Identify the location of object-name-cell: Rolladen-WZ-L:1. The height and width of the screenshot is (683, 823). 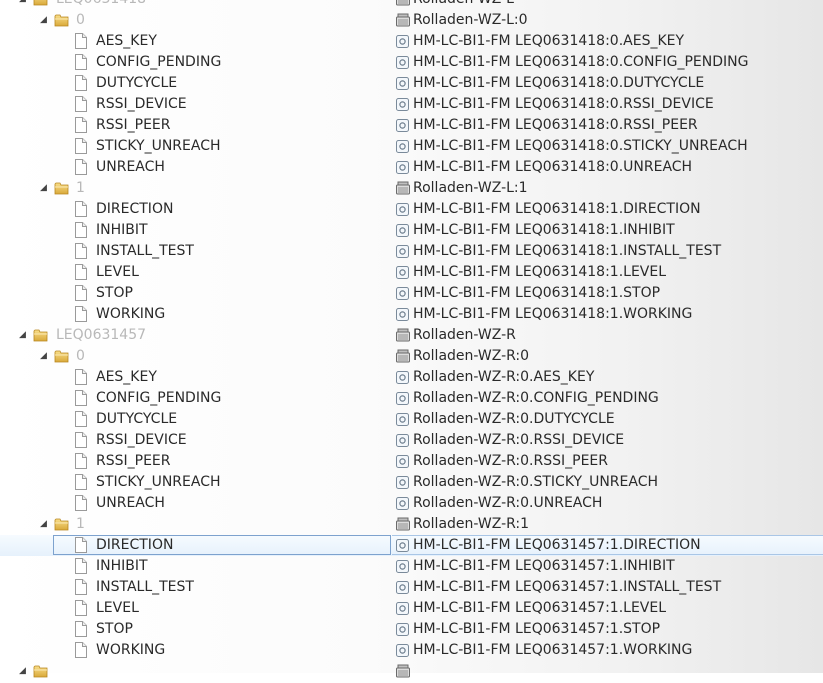
(470, 188).